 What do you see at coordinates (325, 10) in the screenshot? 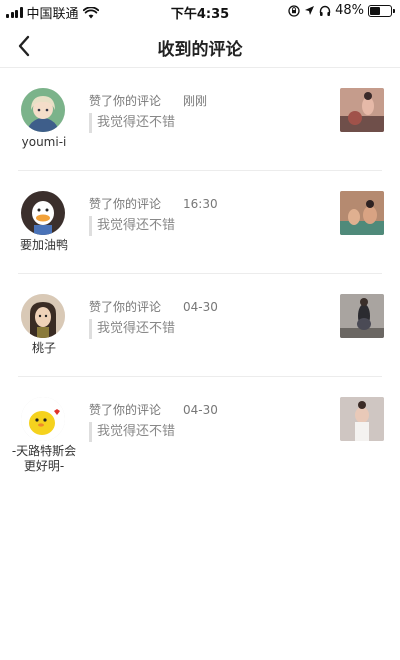
I see `headphones-icon` at bounding box center [325, 10].